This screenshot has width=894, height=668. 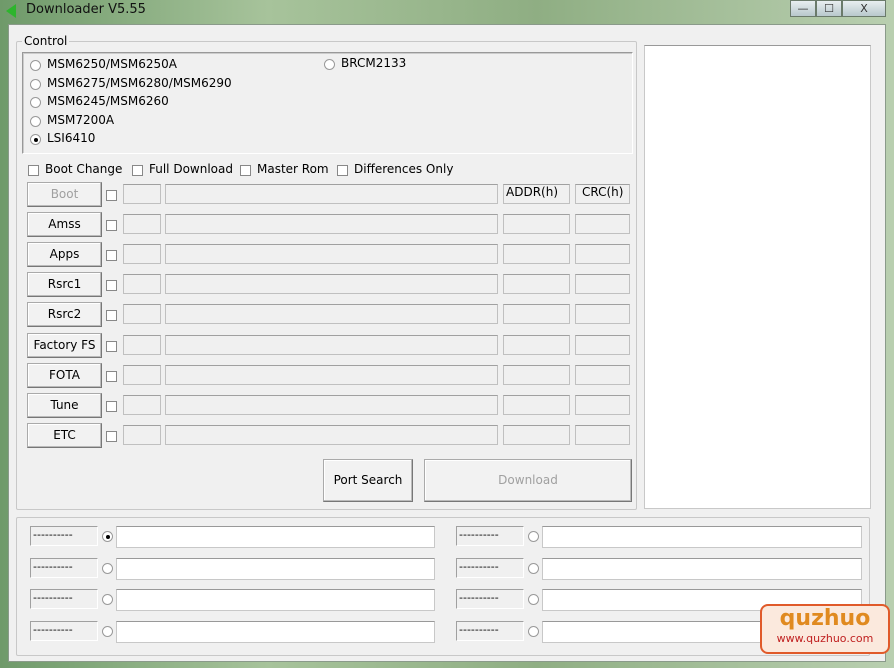 I want to click on app-icon, so click(x=11, y=11).